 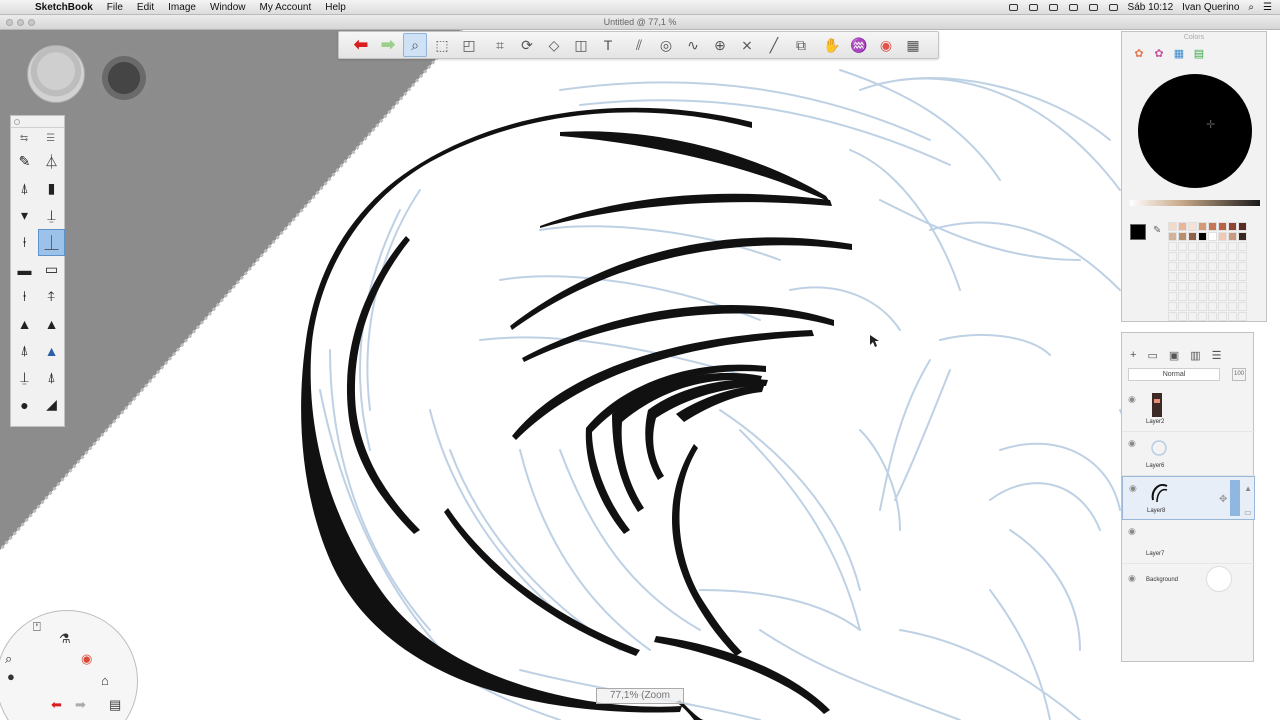 What do you see at coordinates (1151, 7) in the screenshot?
I see `clock: Sáb 10:12` at bounding box center [1151, 7].